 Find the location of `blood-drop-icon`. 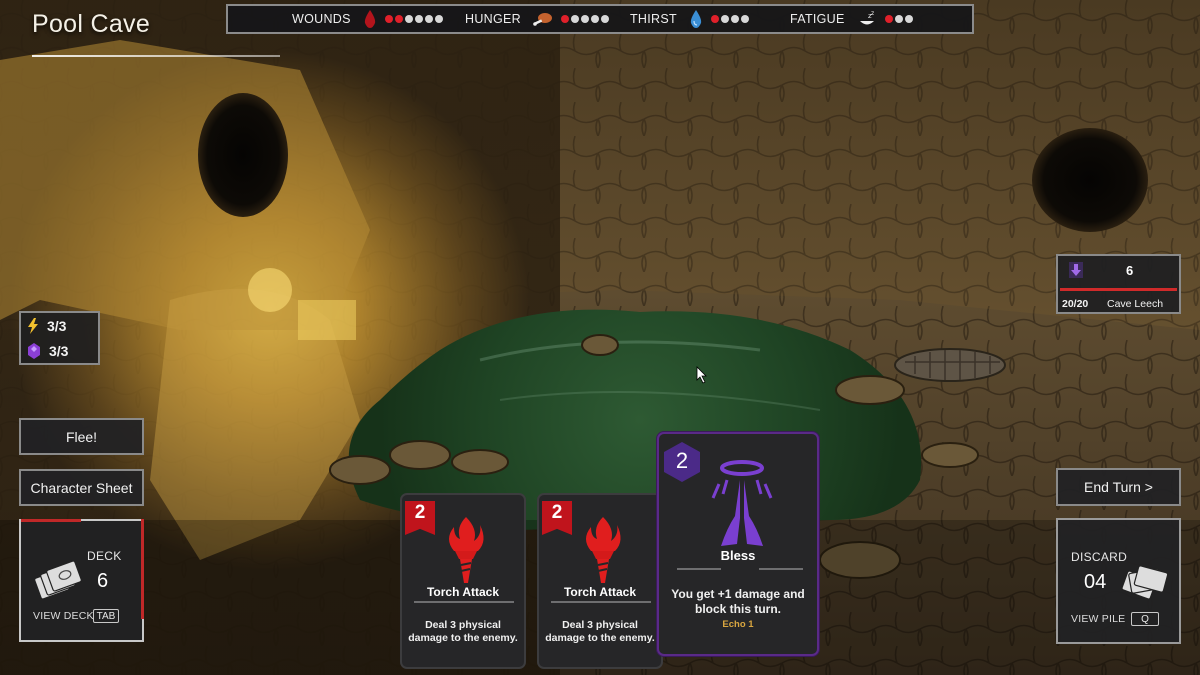

blood-drop-icon is located at coordinates (369, 19).